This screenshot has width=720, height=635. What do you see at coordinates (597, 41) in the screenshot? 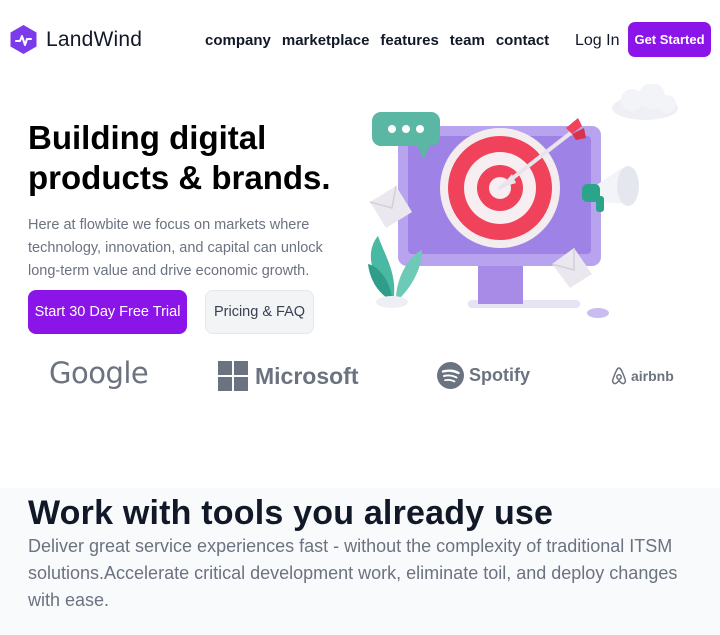
I see `login-link: Log In` at bounding box center [597, 41].